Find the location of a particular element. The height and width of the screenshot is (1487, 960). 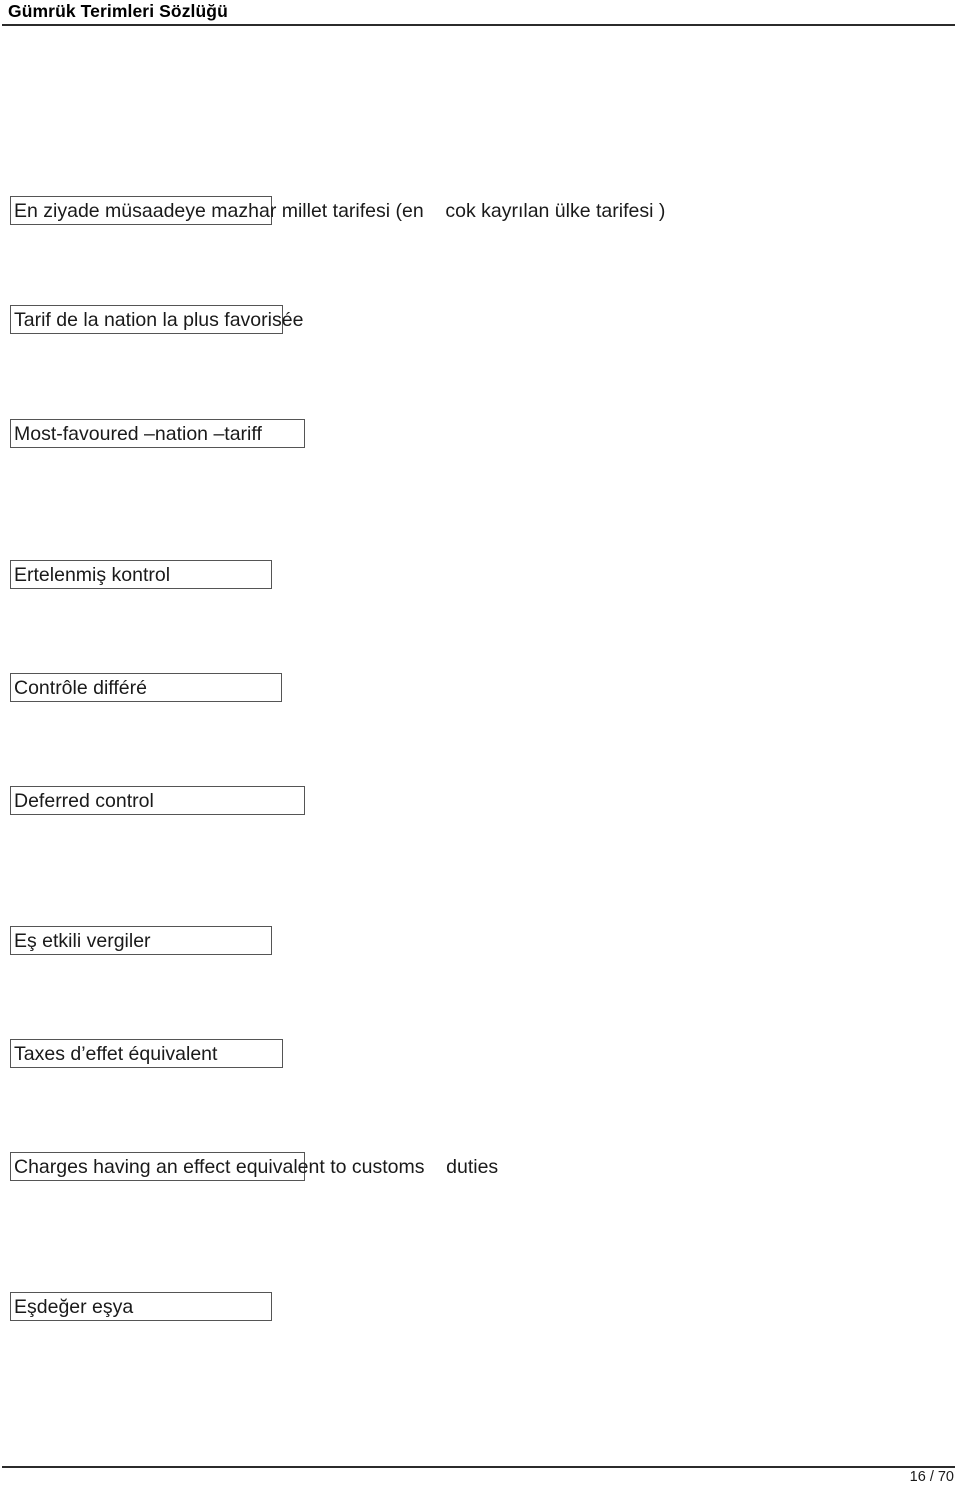

header-divider is located at coordinates (478, 25).